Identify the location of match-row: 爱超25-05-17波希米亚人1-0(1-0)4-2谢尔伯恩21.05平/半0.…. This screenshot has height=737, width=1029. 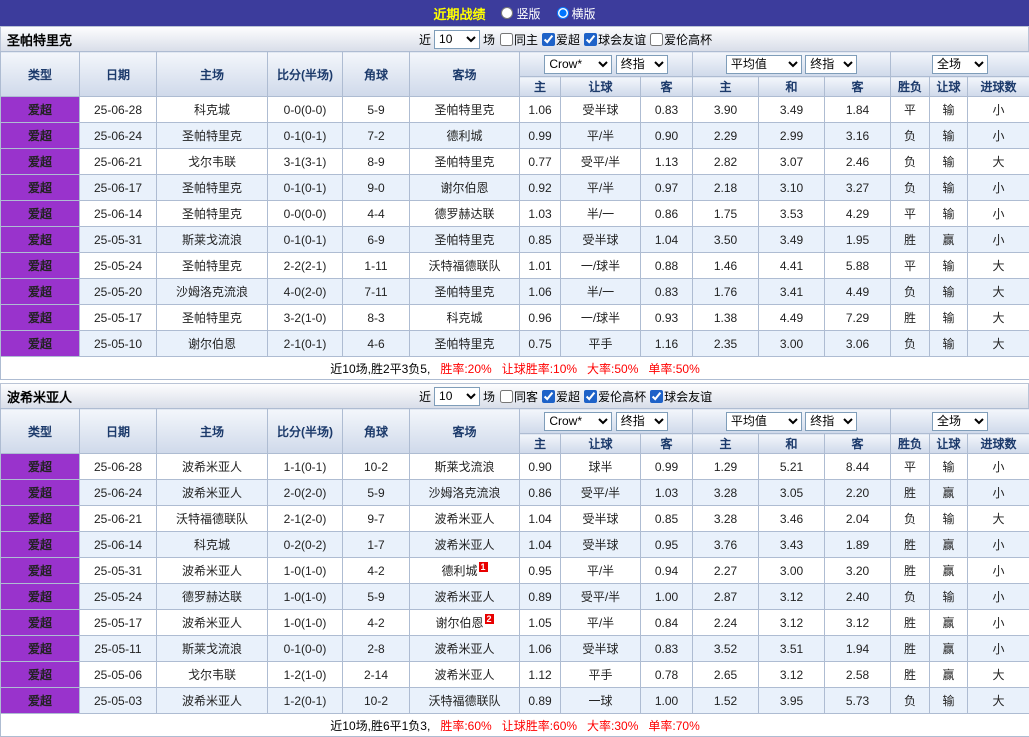
(515, 623).